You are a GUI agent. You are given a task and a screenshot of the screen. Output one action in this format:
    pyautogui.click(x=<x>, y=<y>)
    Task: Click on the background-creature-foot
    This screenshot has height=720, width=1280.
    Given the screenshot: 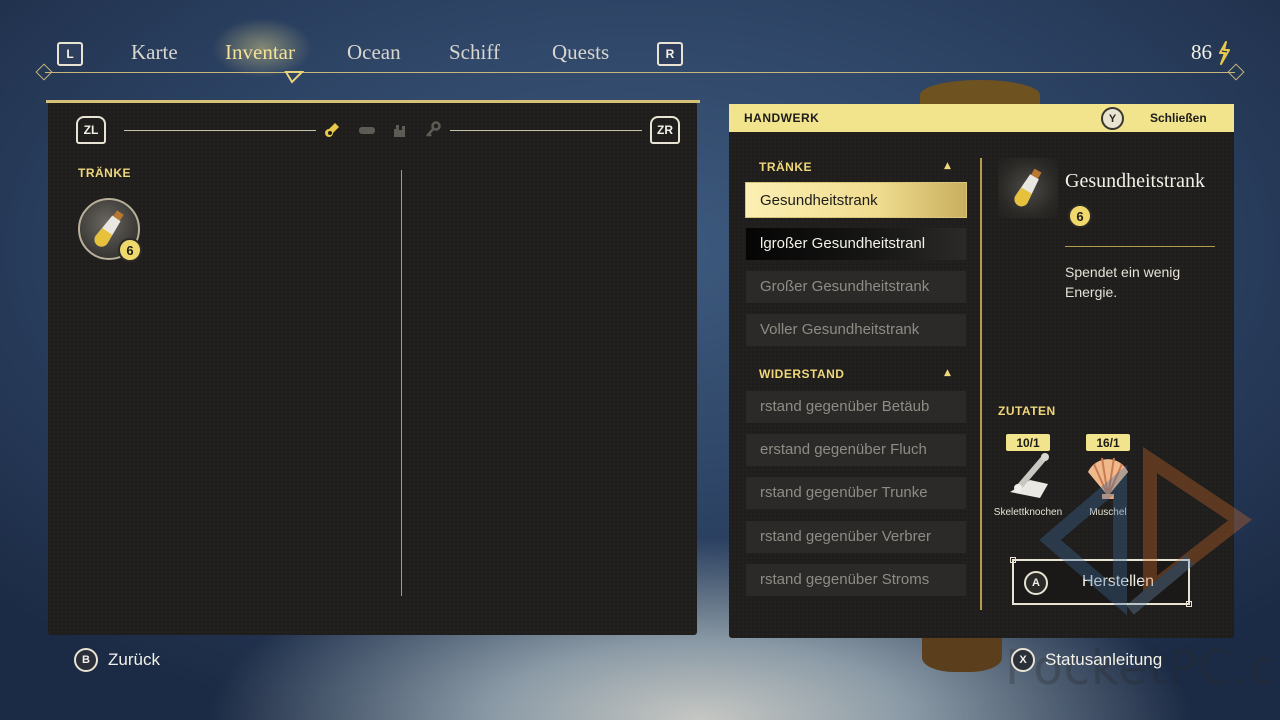 What is the action you would take?
    pyautogui.click(x=962, y=654)
    